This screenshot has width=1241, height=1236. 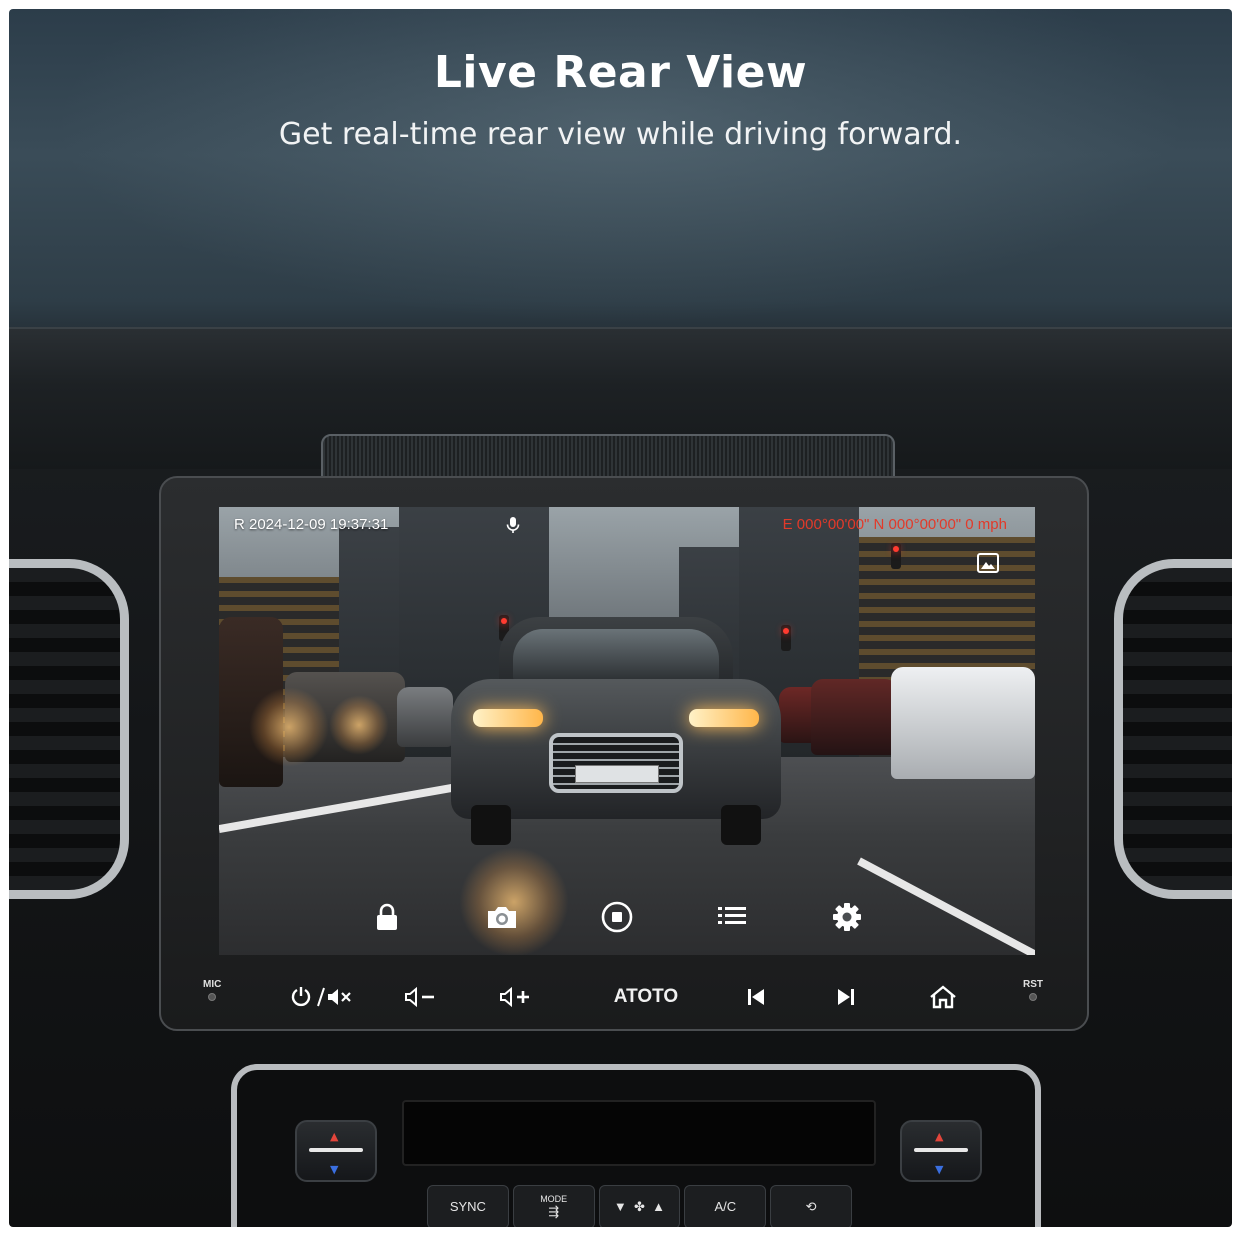 What do you see at coordinates (311, 524) in the screenshot?
I see `recording-timestamp: R 2024-12-09 19:37:31` at bounding box center [311, 524].